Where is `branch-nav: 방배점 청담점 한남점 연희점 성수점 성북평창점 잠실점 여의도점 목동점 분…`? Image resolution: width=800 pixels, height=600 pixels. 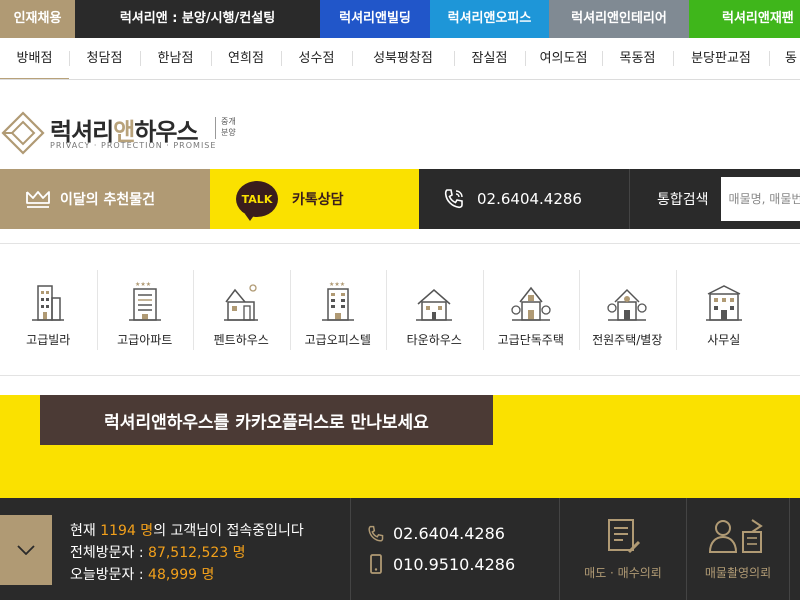 branch-nav: 방배점 청담점 한남점 연희점 성수점 성북평창점 잠실점 여의도점 목동점 분… is located at coordinates (400, 59).